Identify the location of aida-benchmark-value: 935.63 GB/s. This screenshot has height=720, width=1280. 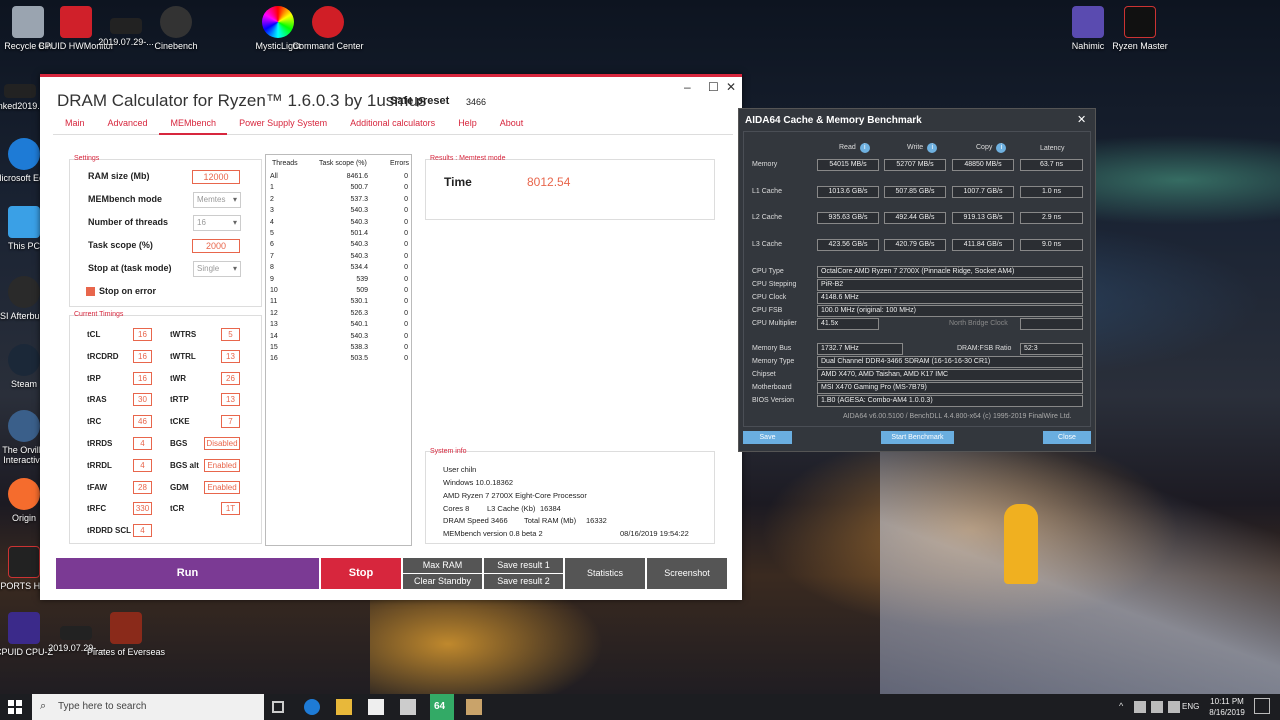
(848, 218).